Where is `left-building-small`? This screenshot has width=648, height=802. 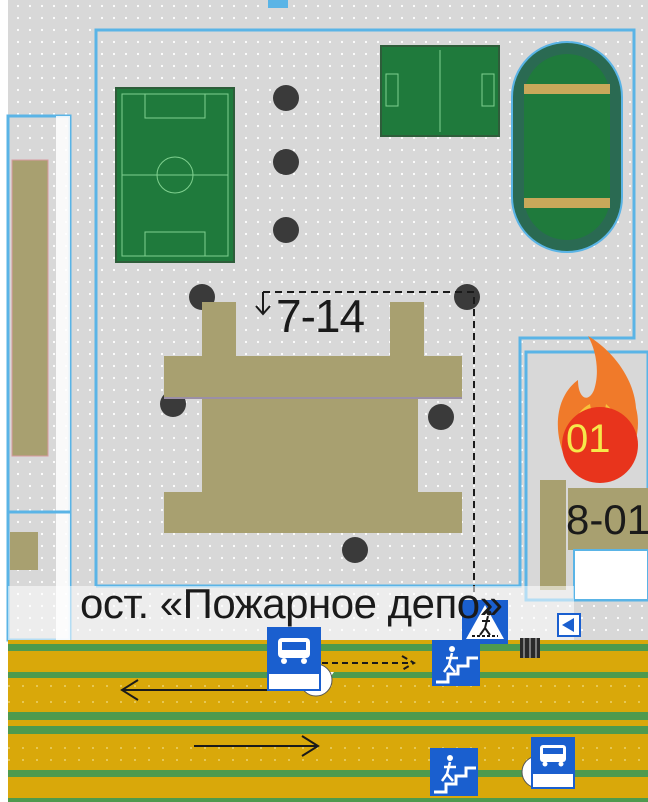 left-building-small is located at coordinates (24, 551).